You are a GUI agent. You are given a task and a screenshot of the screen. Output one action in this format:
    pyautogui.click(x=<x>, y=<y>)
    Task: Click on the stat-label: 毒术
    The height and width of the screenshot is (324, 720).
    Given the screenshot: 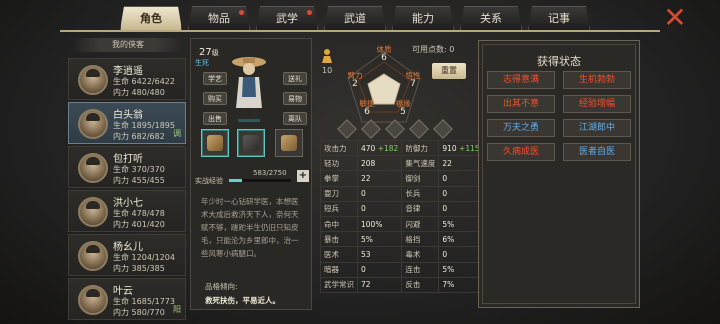 What is the action you would take?
    pyautogui.click(x=420, y=254)
    